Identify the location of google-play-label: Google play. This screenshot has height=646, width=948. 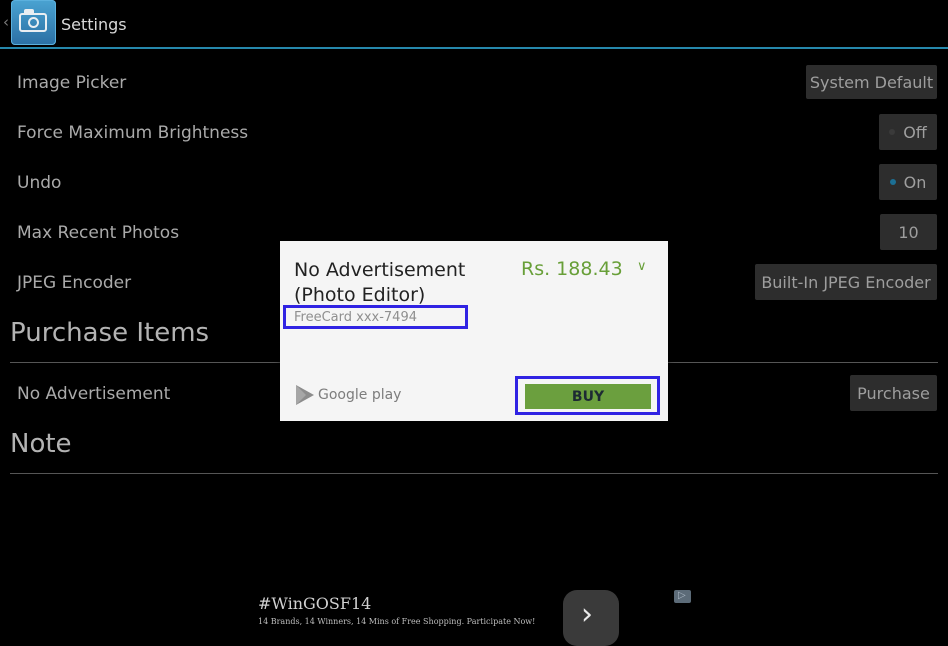
(360, 395).